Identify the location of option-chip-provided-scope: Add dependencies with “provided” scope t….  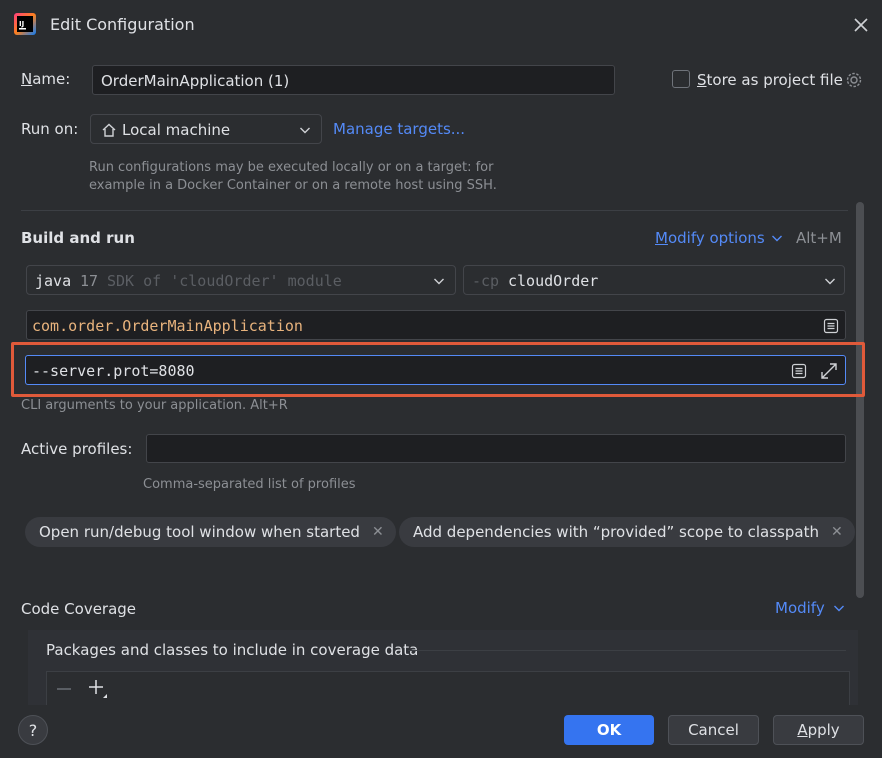
(627, 532).